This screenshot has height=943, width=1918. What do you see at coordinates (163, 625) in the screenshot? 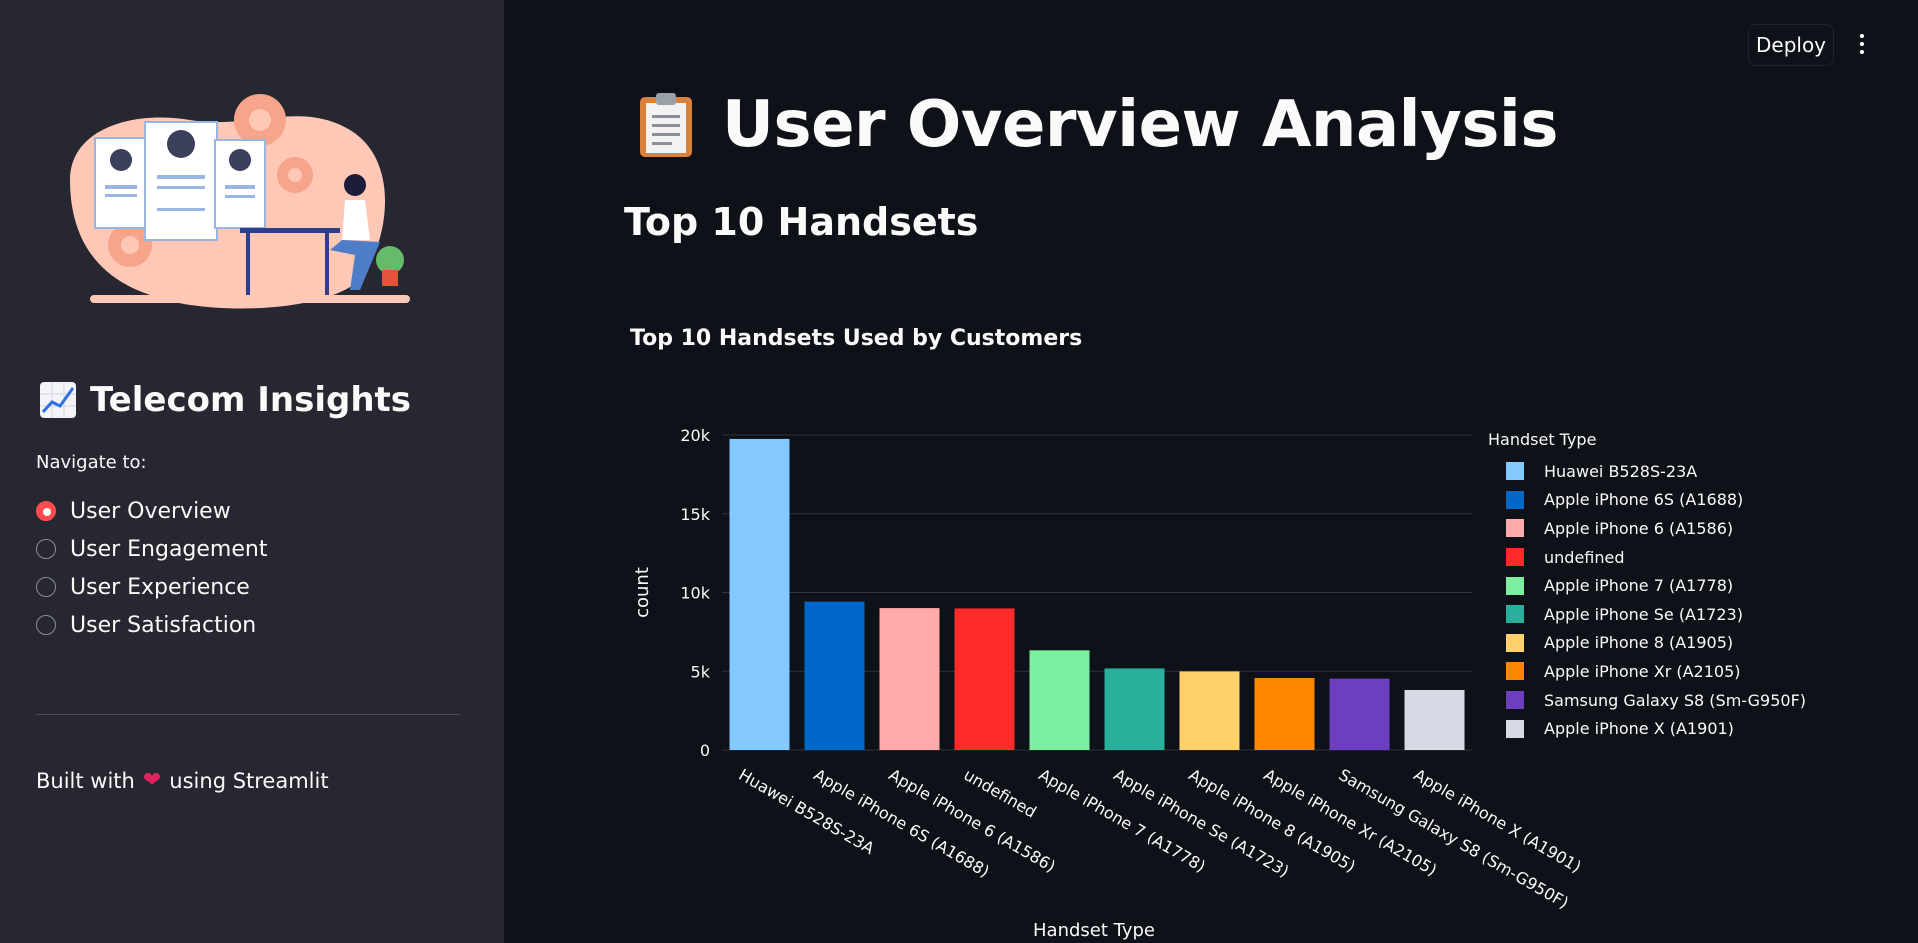
I see `nav-option-label: User Satisfaction` at bounding box center [163, 625].